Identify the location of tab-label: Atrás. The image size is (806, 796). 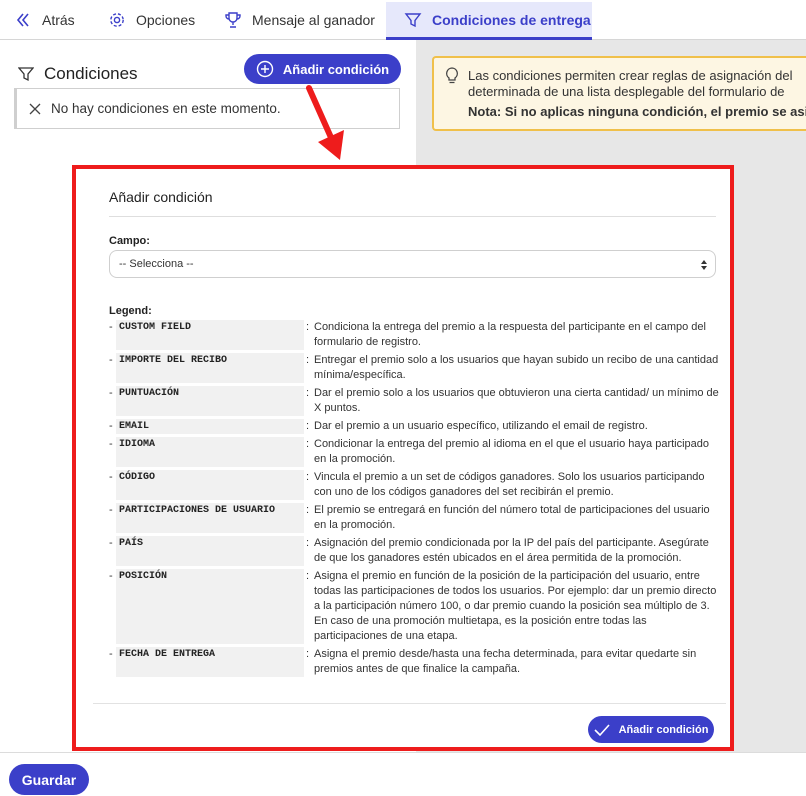
(58, 20).